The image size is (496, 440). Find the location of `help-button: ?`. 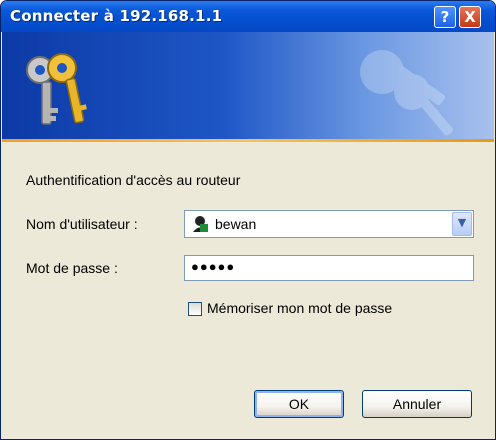

help-button: ? is located at coordinates (445, 17).